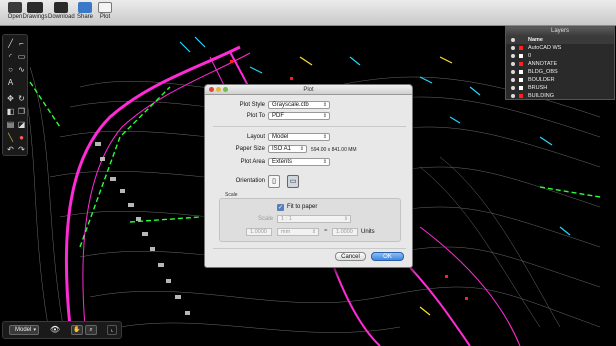 This screenshot has width=616, height=346. I want to click on layers-header: Name, so click(560, 40).